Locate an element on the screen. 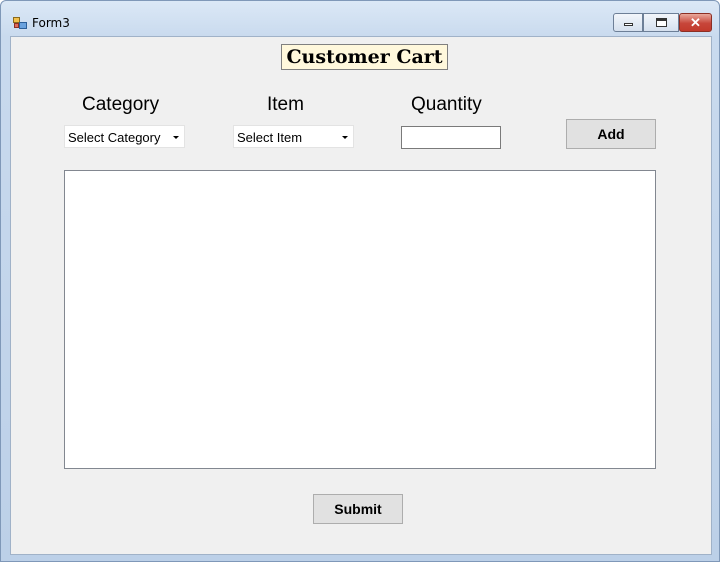 The image size is (722, 565). minimize-icon is located at coordinates (628, 24).